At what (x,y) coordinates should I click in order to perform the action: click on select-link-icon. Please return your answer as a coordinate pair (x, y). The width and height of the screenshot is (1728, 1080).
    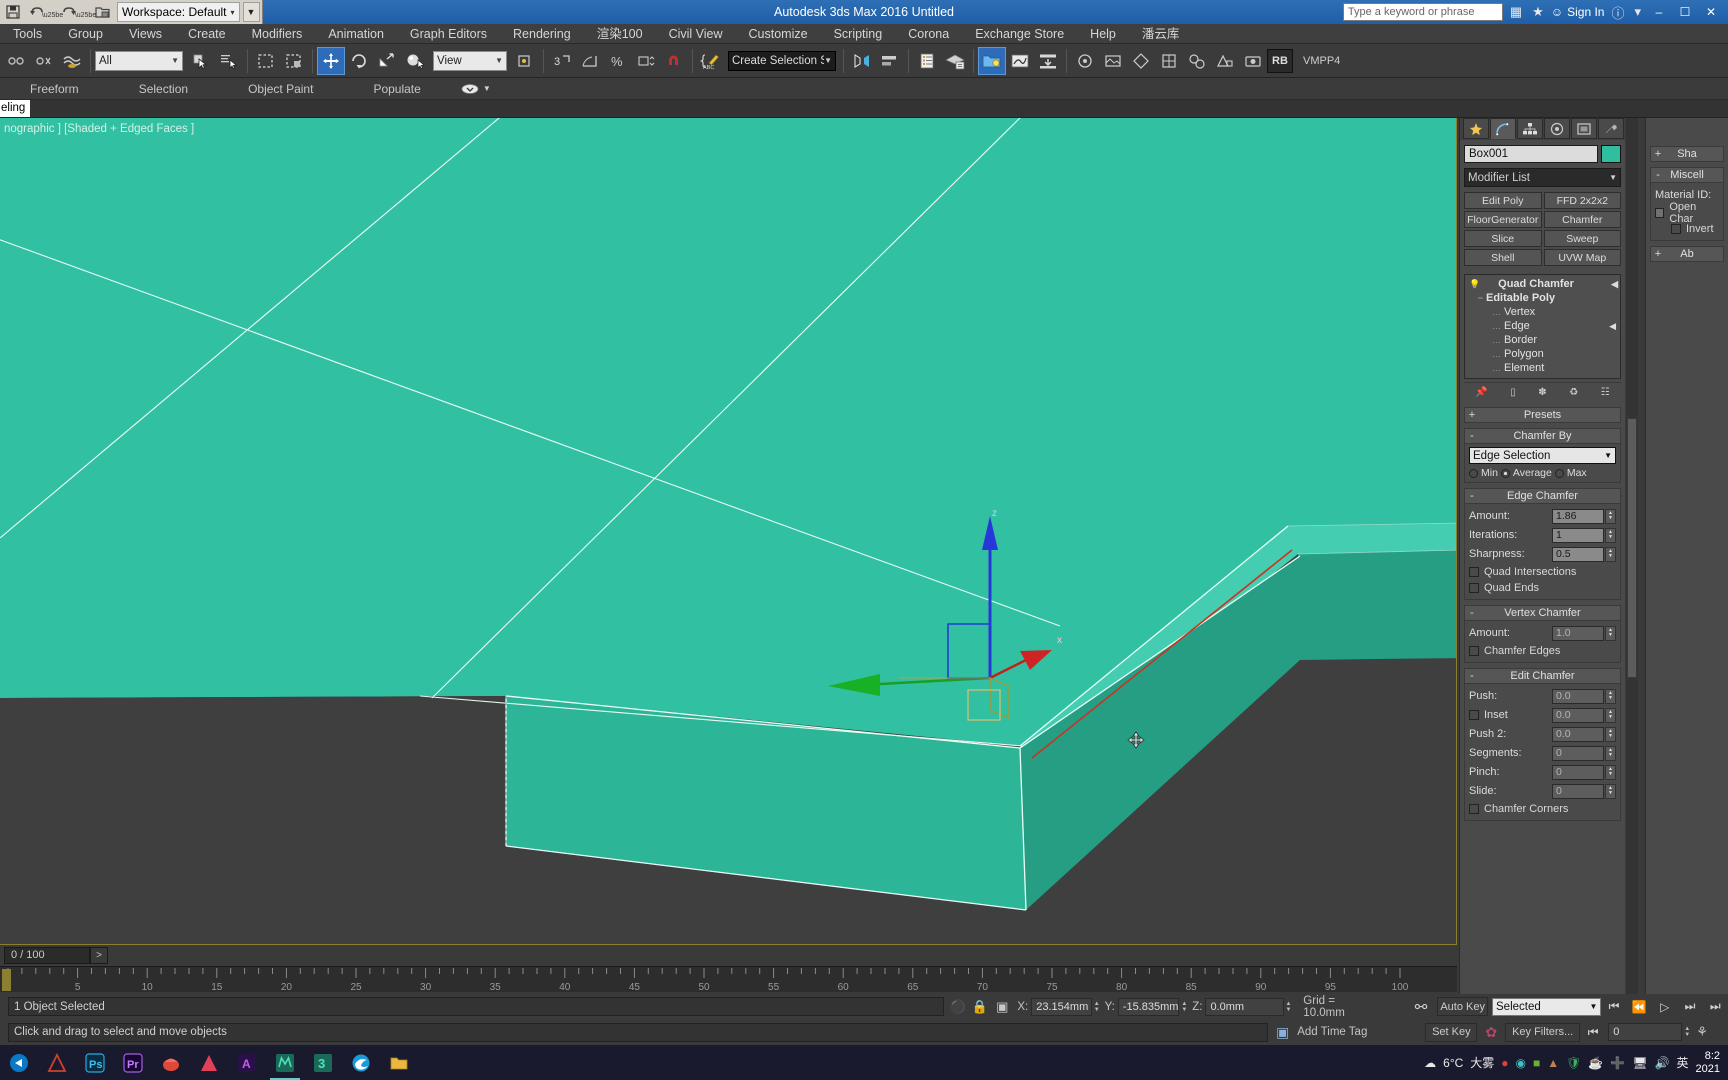
    Looking at the image, I should click on (16, 61).